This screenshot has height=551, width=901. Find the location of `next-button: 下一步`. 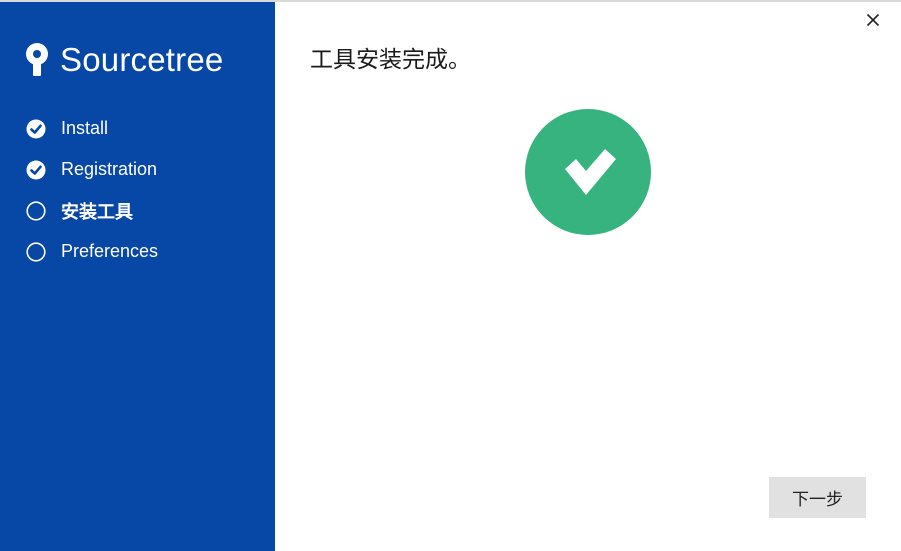

next-button: 下一步 is located at coordinates (817, 497).